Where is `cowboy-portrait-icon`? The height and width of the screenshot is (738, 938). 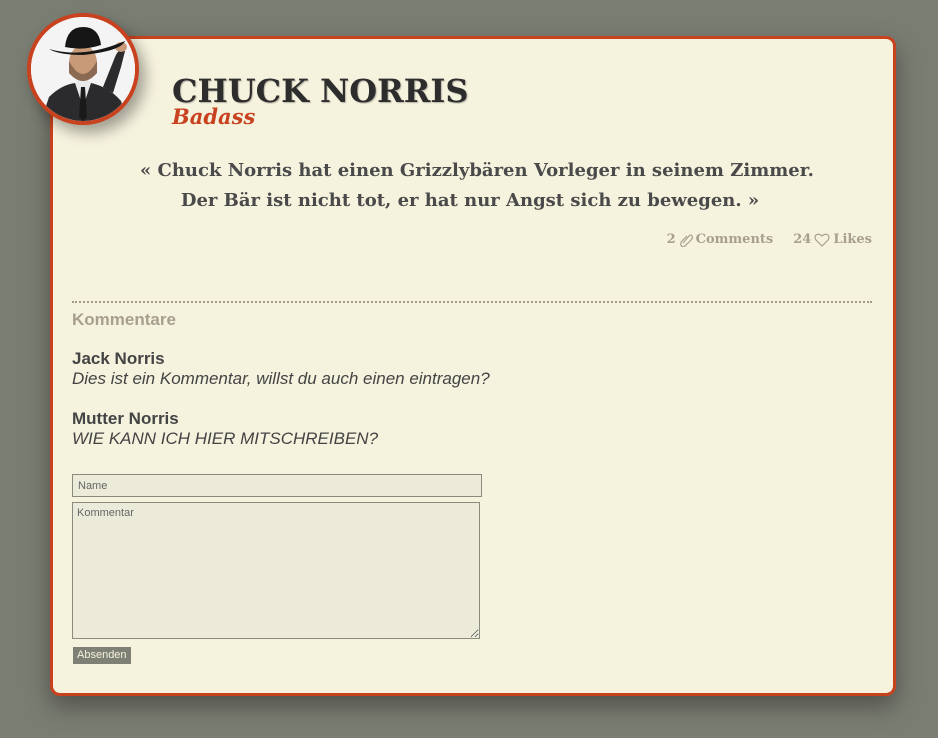 cowboy-portrait-icon is located at coordinates (83, 69).